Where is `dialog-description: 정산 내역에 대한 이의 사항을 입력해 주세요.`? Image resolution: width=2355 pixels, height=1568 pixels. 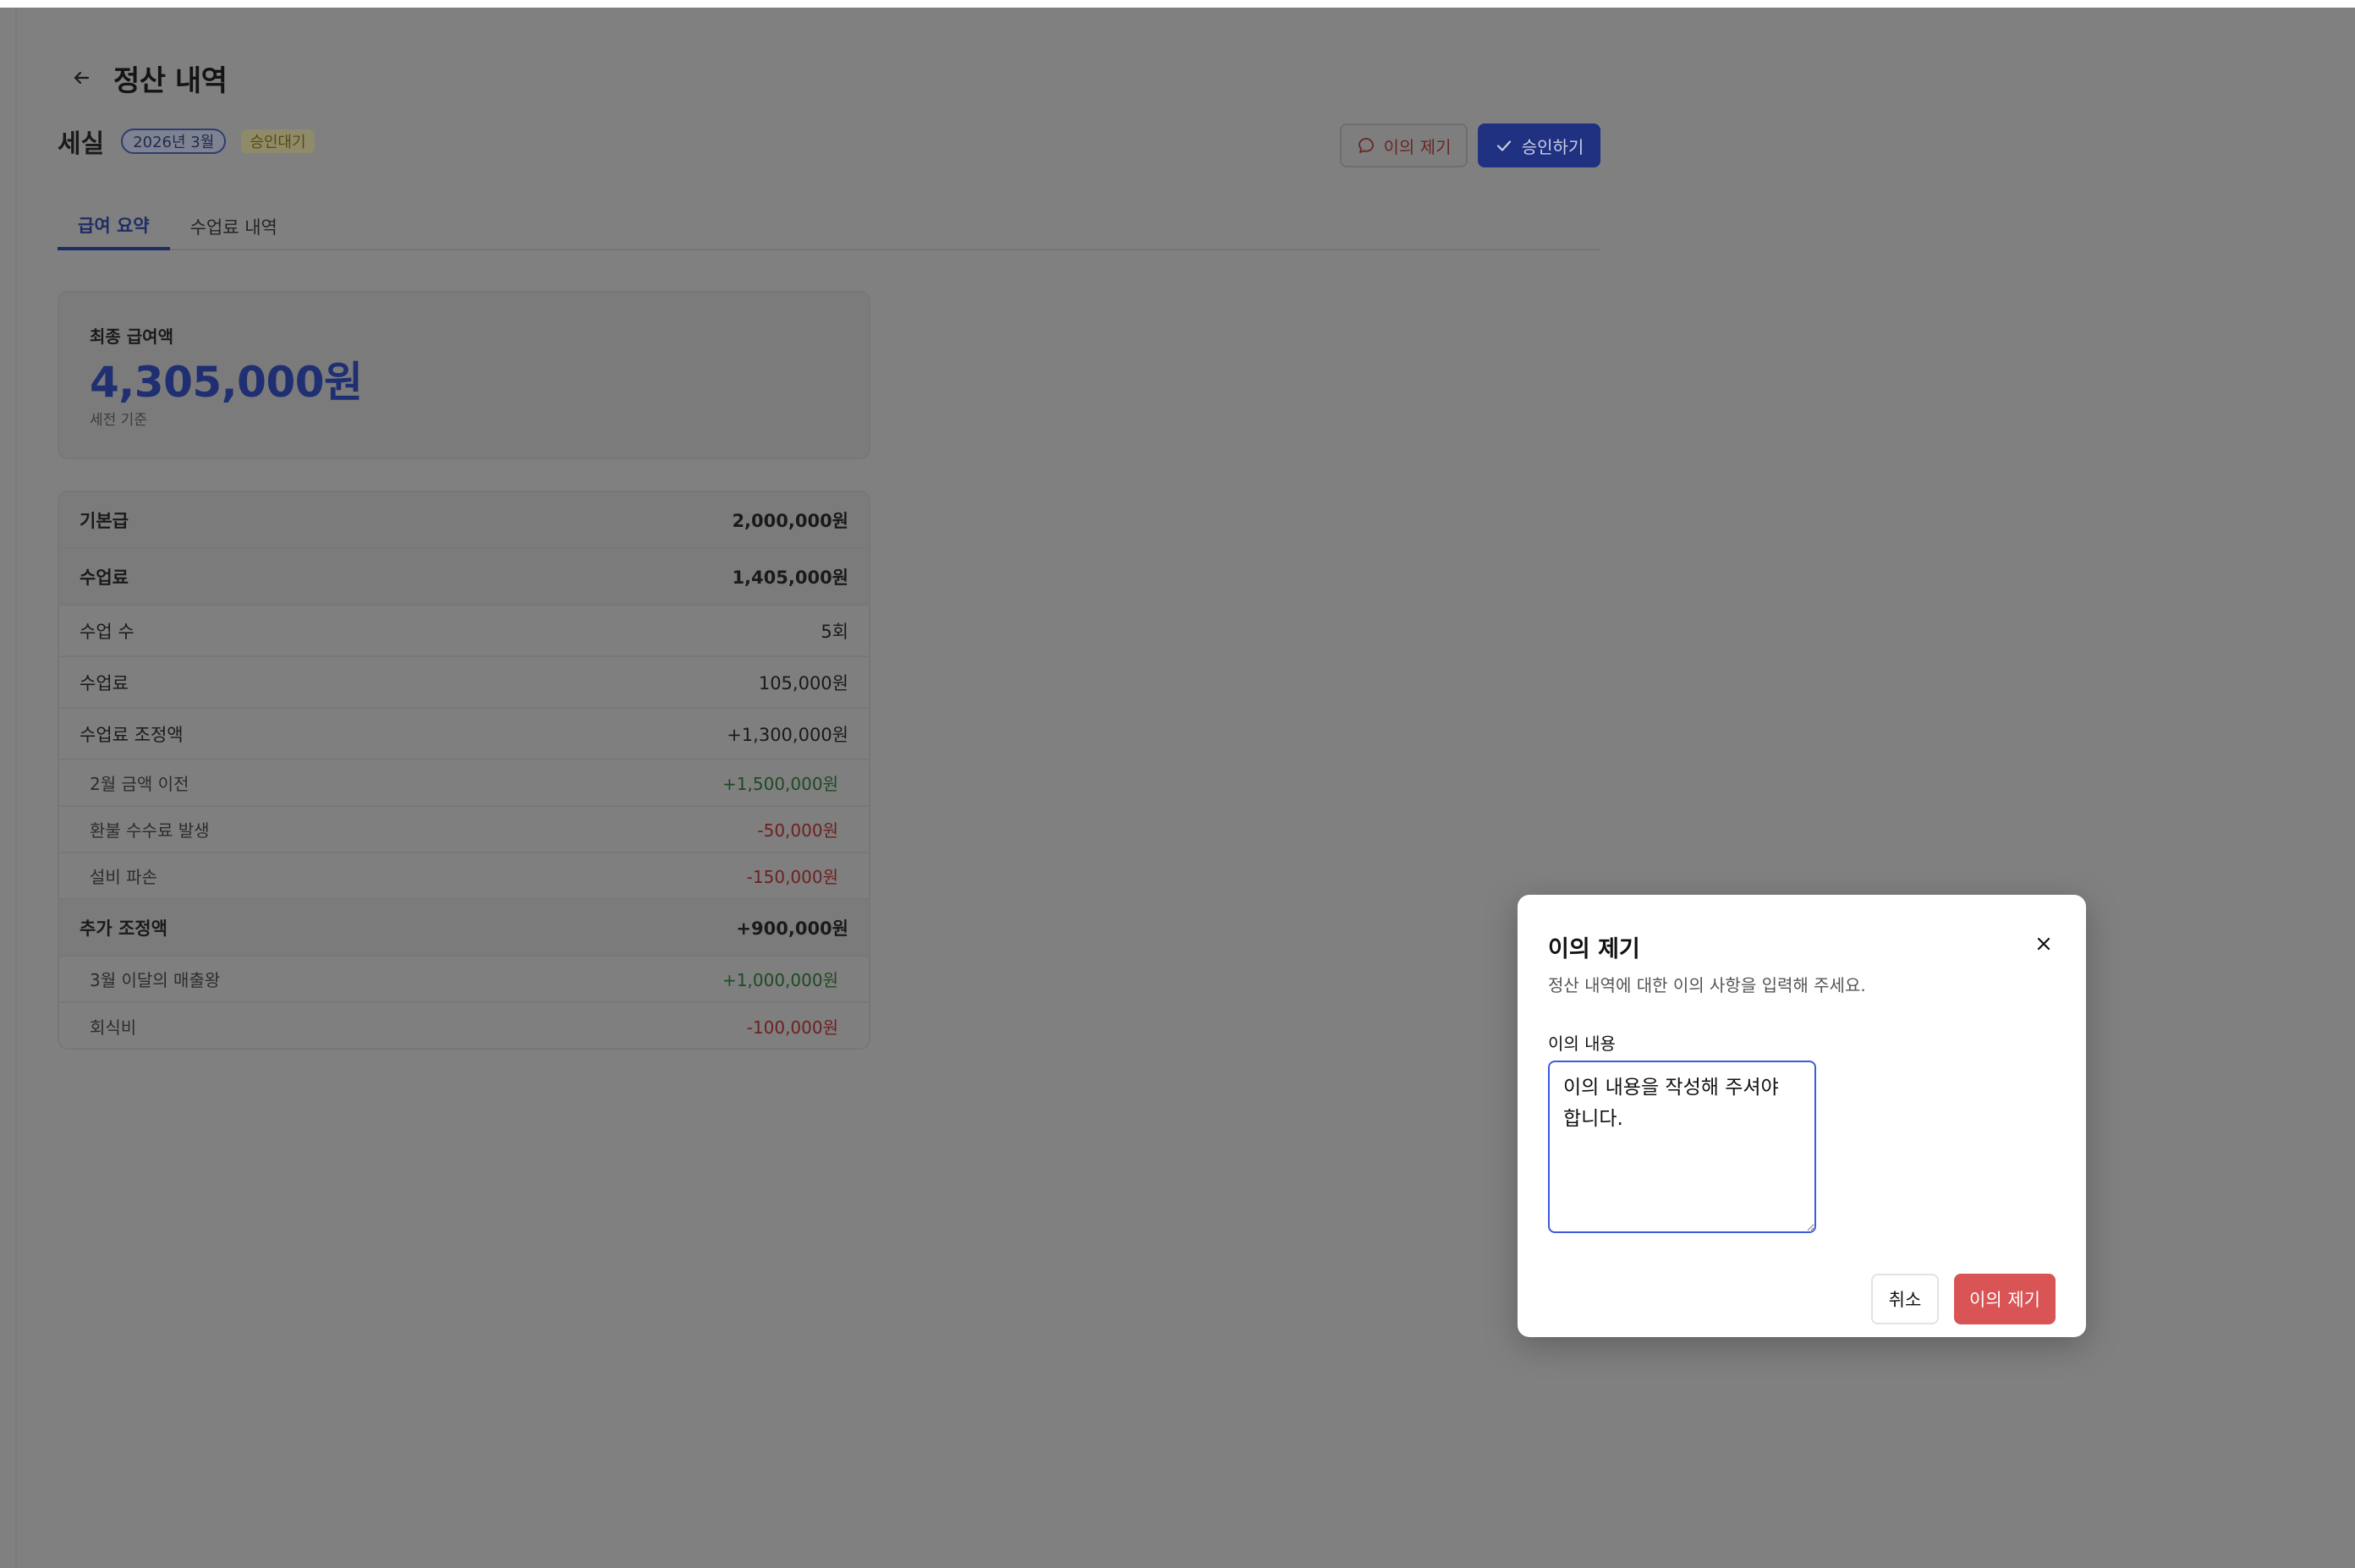
dialog-description: 정산 내역에 대한 이의 사항을 입력해 주세요. is located at coordinates (1707, 985).